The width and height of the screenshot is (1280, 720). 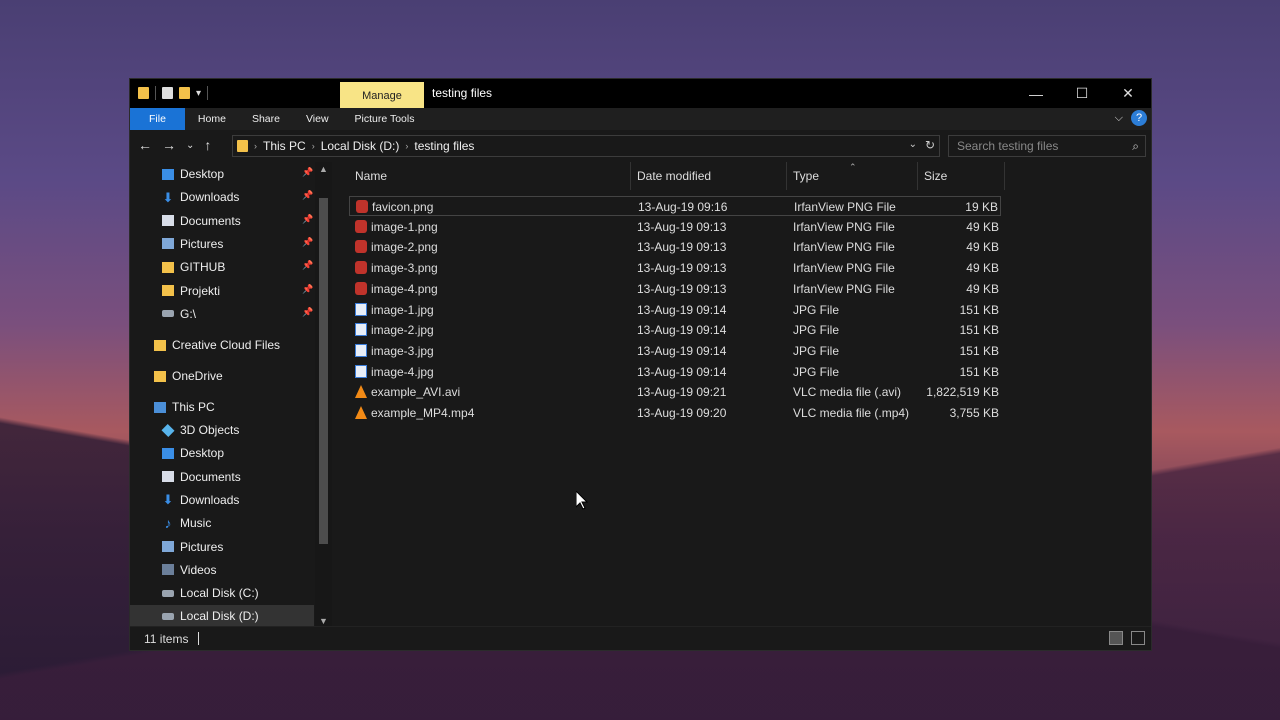 What do you see at coordinates (284, 146) in the screenshot?
I see `breadcrumb-this-pc: This PC` at bounding box center [284, 146].